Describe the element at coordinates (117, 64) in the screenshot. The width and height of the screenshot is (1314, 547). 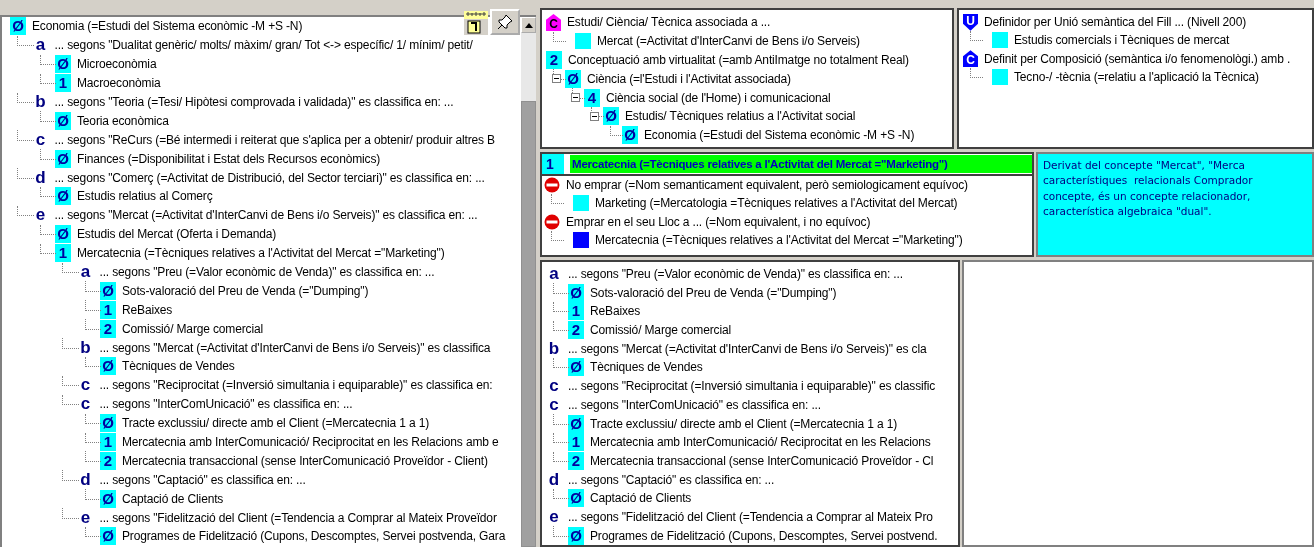
I see `tree-item: Microeconòmia` at that location.